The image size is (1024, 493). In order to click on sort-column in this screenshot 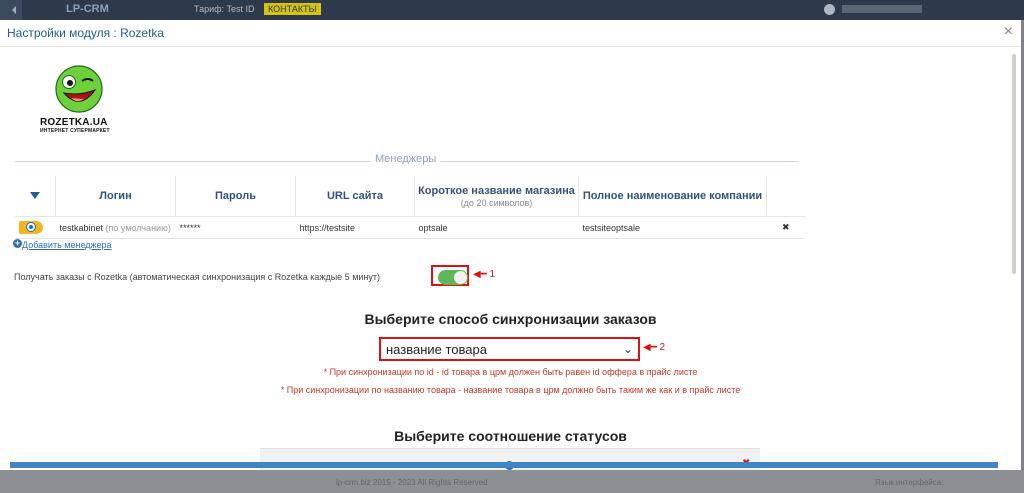, I will do `click(35, 196)`.